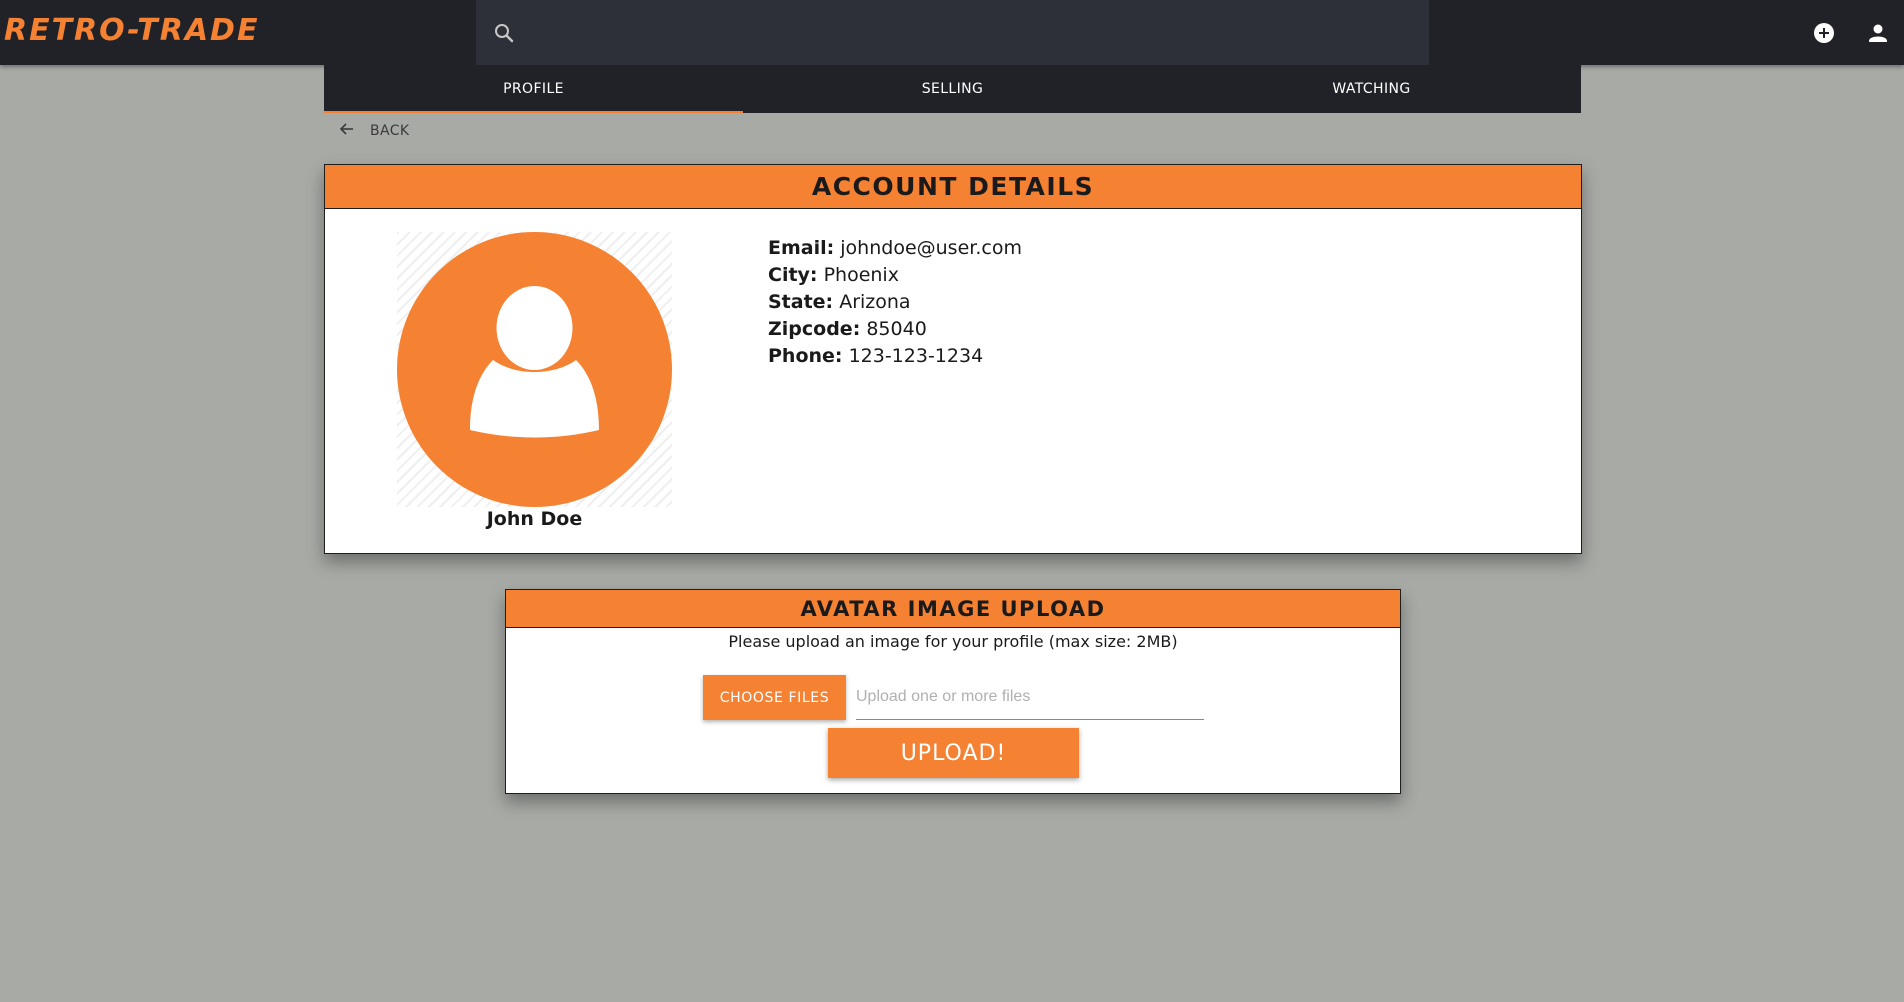 This screenshot has width=1904, height=1002. I want to click on detail-zipcode: Zipcode: 85040, so click(895, 329).